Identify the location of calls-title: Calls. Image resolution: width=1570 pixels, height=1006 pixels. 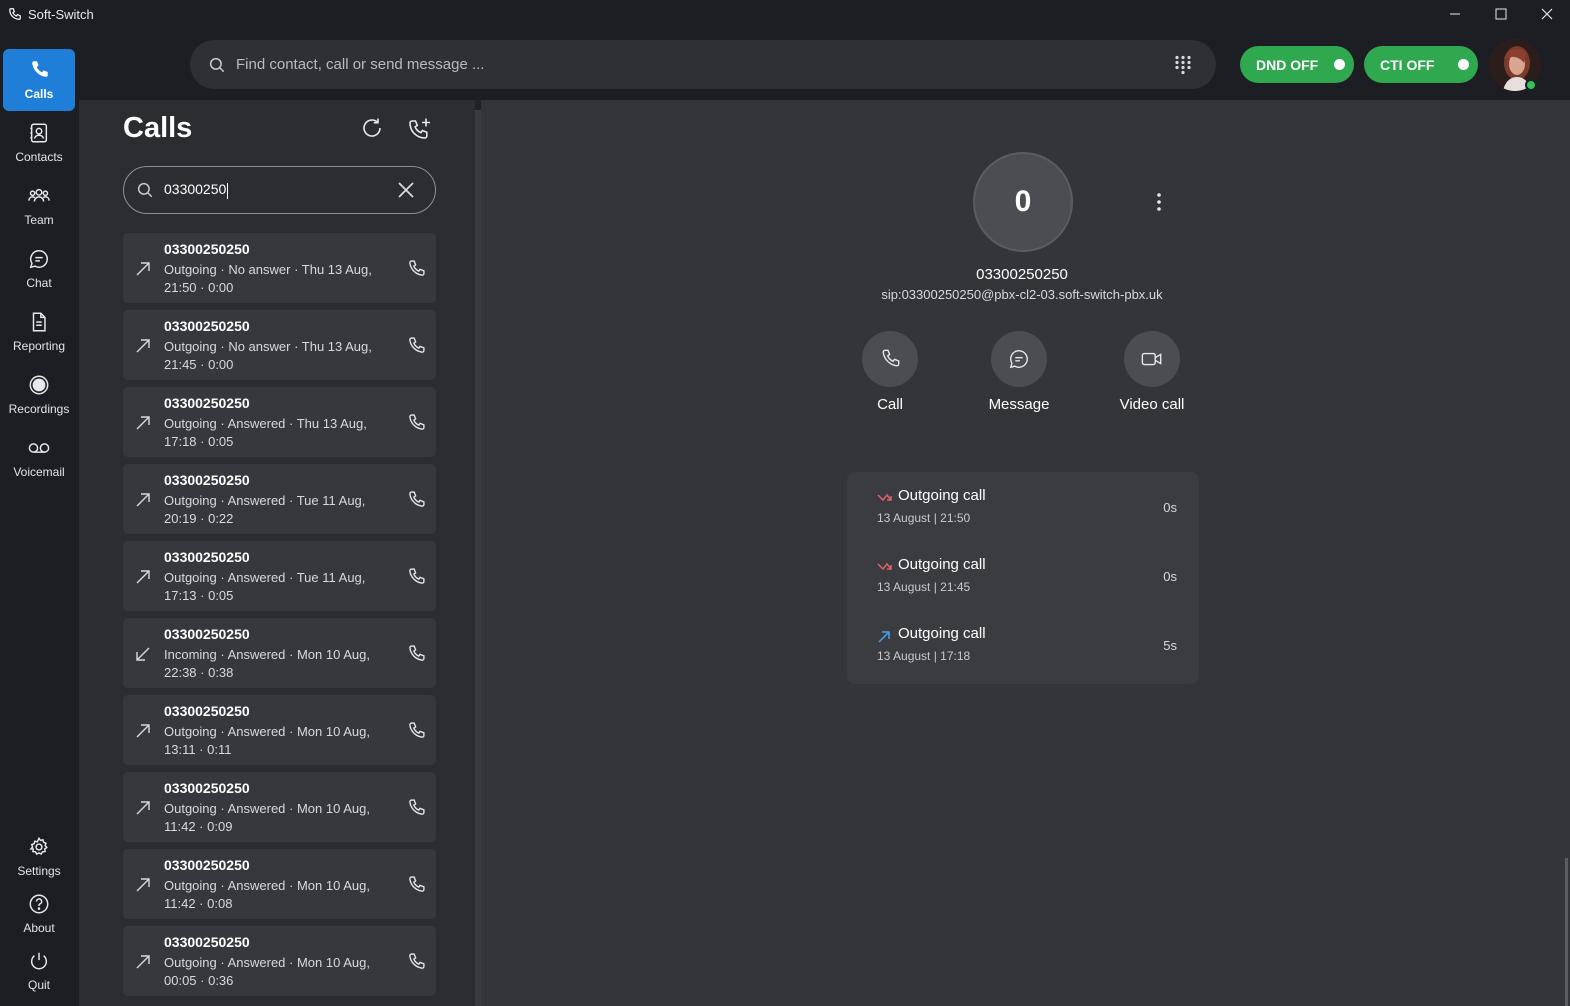
(158, 128).